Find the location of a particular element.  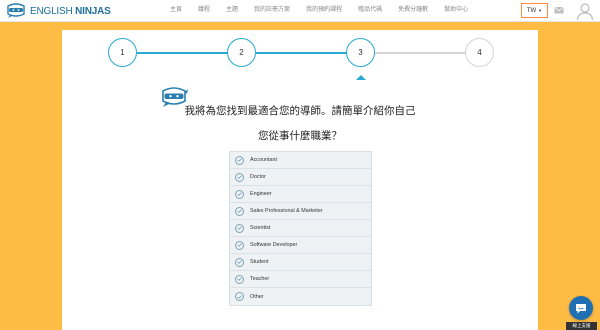

option-scientist: Scientist is located at coordinates (300, 228).